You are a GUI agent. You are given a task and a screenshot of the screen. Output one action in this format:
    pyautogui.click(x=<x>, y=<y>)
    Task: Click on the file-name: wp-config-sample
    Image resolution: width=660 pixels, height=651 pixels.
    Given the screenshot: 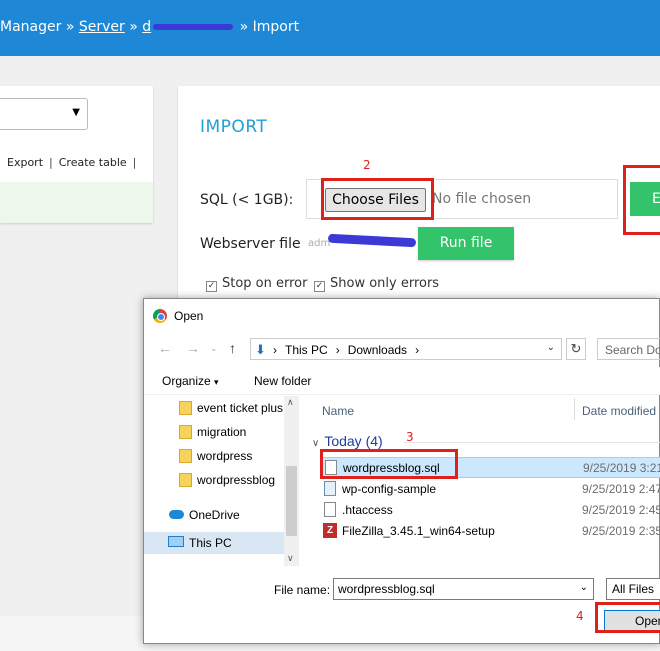 What is the action you would take?
    pyautogui.click(x=389, y=489)
    